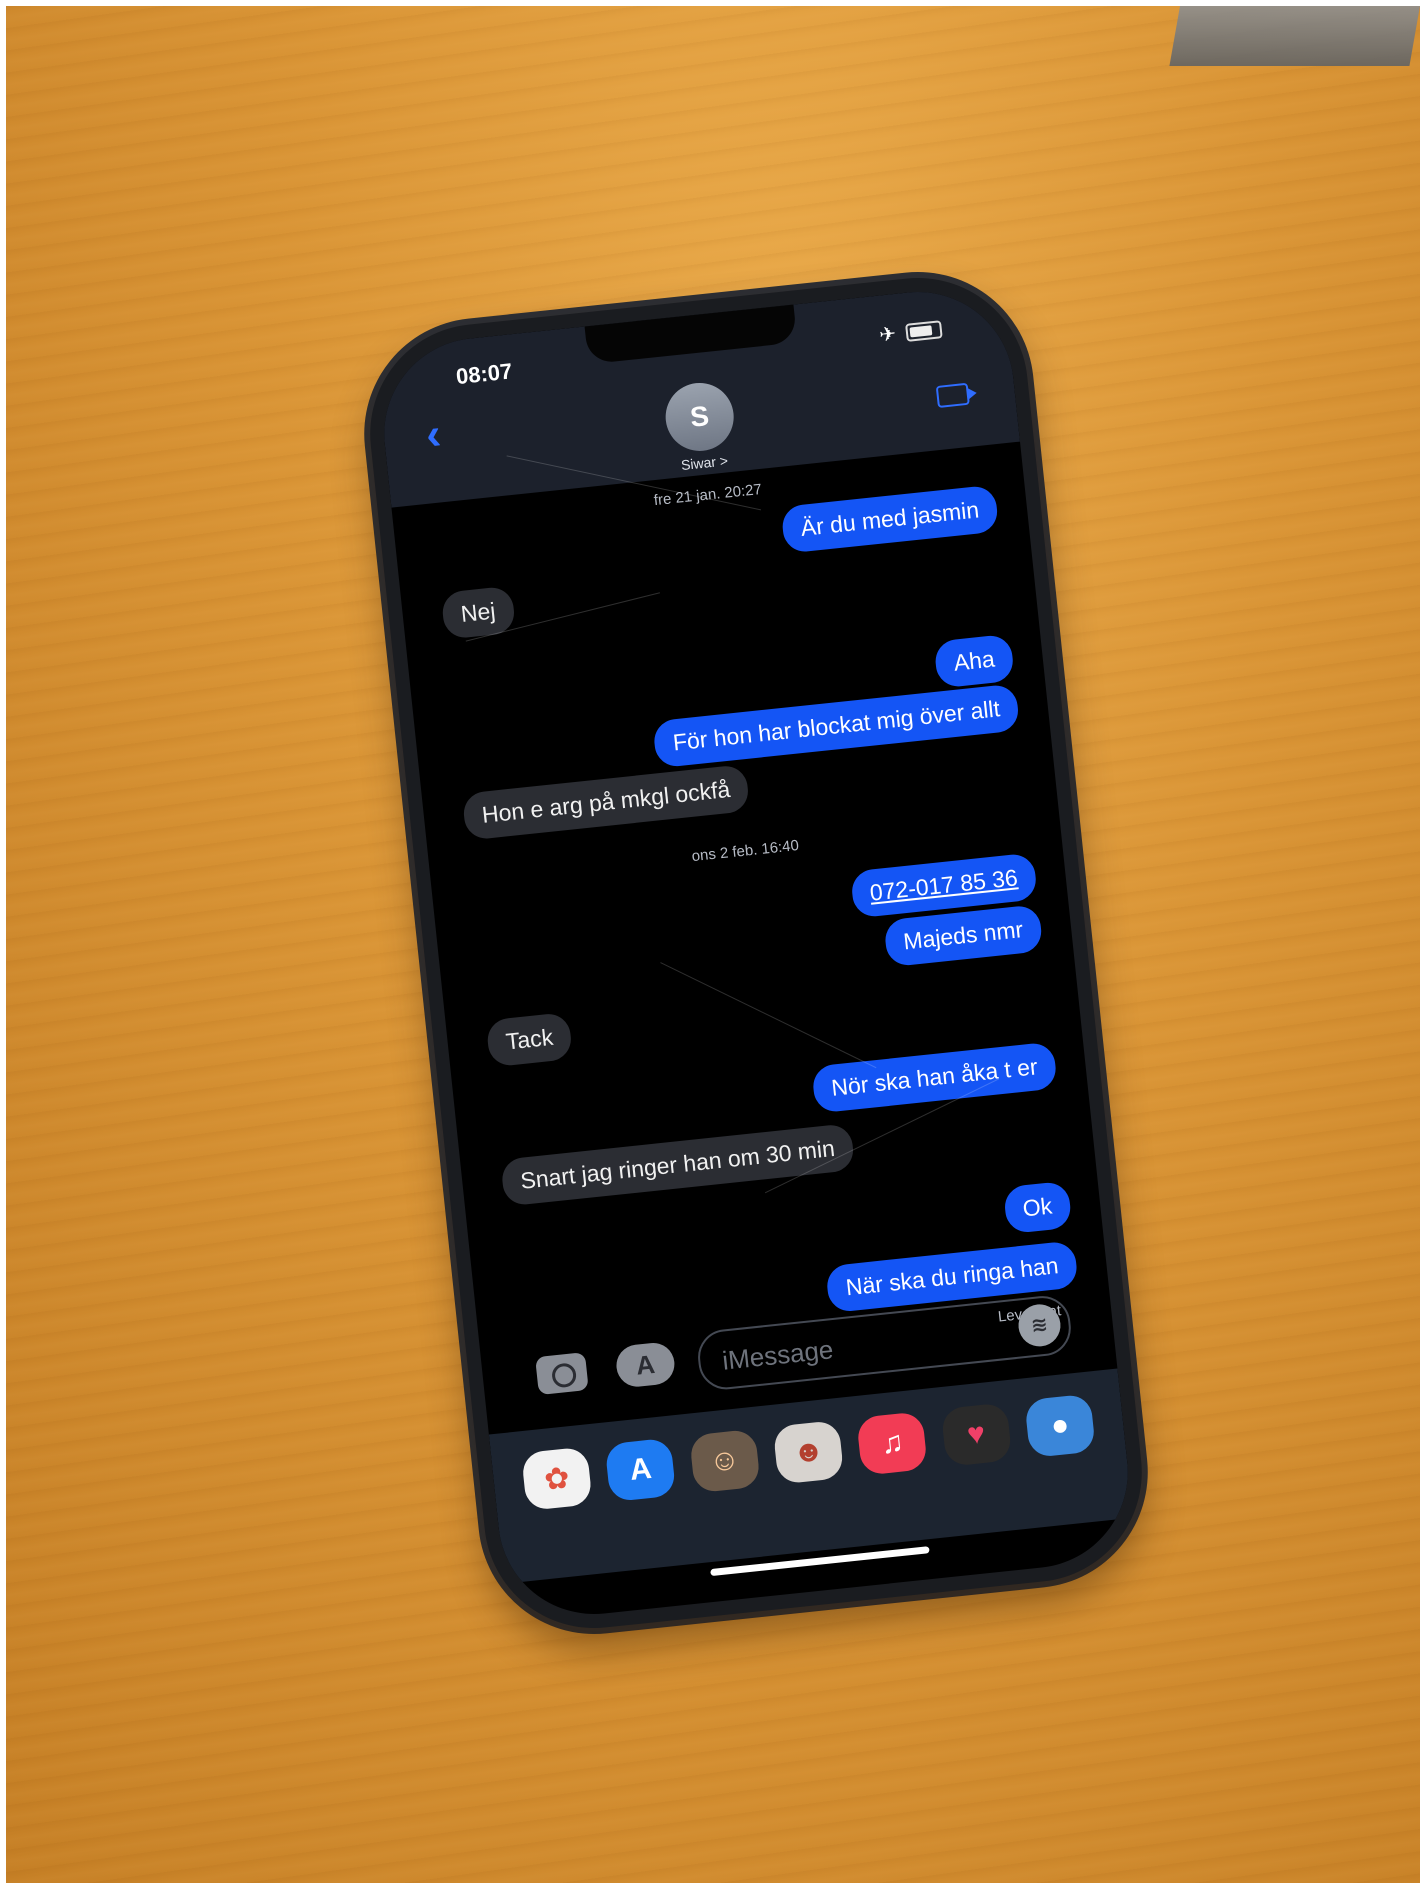  I want to click on digital-touch-icon: ♥, so click(976, 1434).